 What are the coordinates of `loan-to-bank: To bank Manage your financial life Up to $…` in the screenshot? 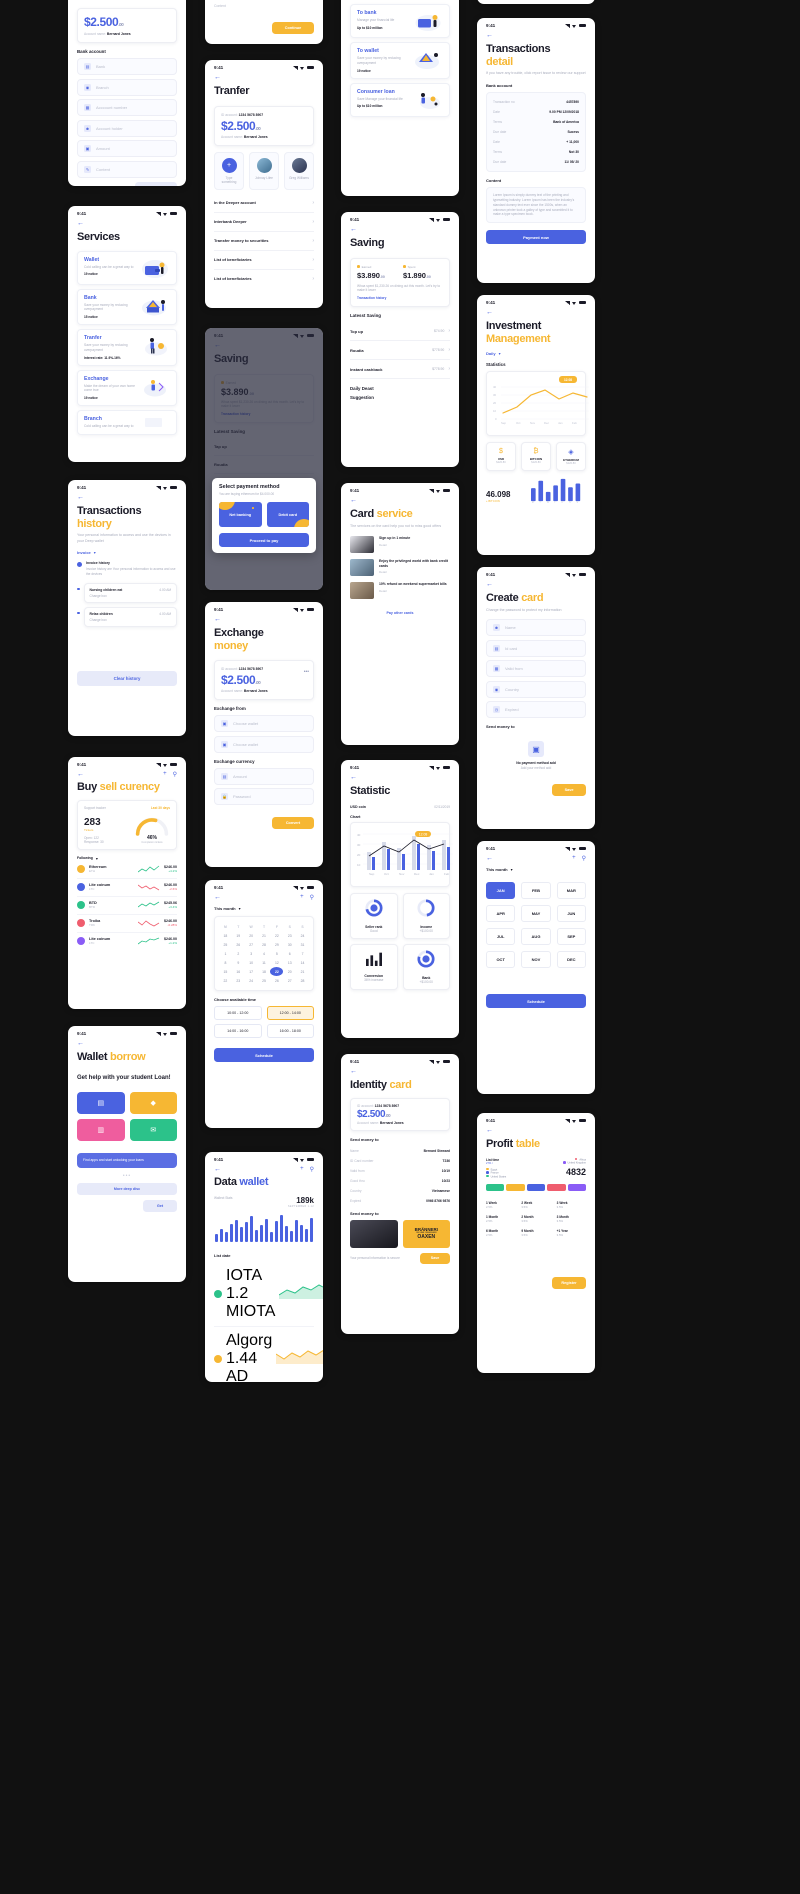 It's located at (400, 21).